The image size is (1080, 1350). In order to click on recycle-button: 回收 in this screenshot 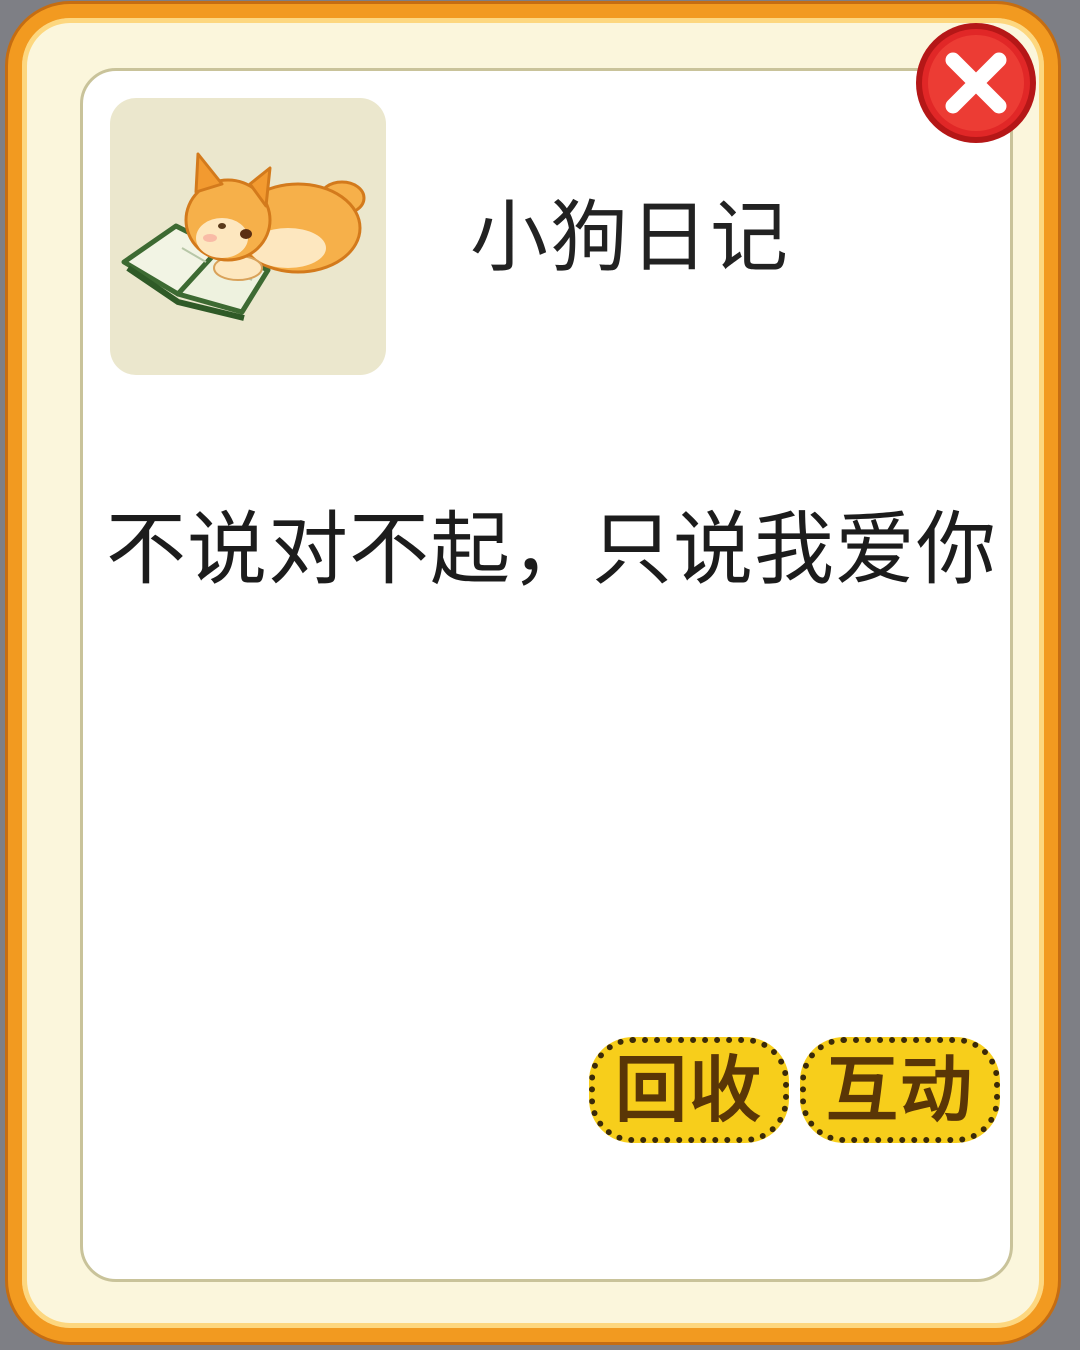, I will do `click(689, 1090)`.